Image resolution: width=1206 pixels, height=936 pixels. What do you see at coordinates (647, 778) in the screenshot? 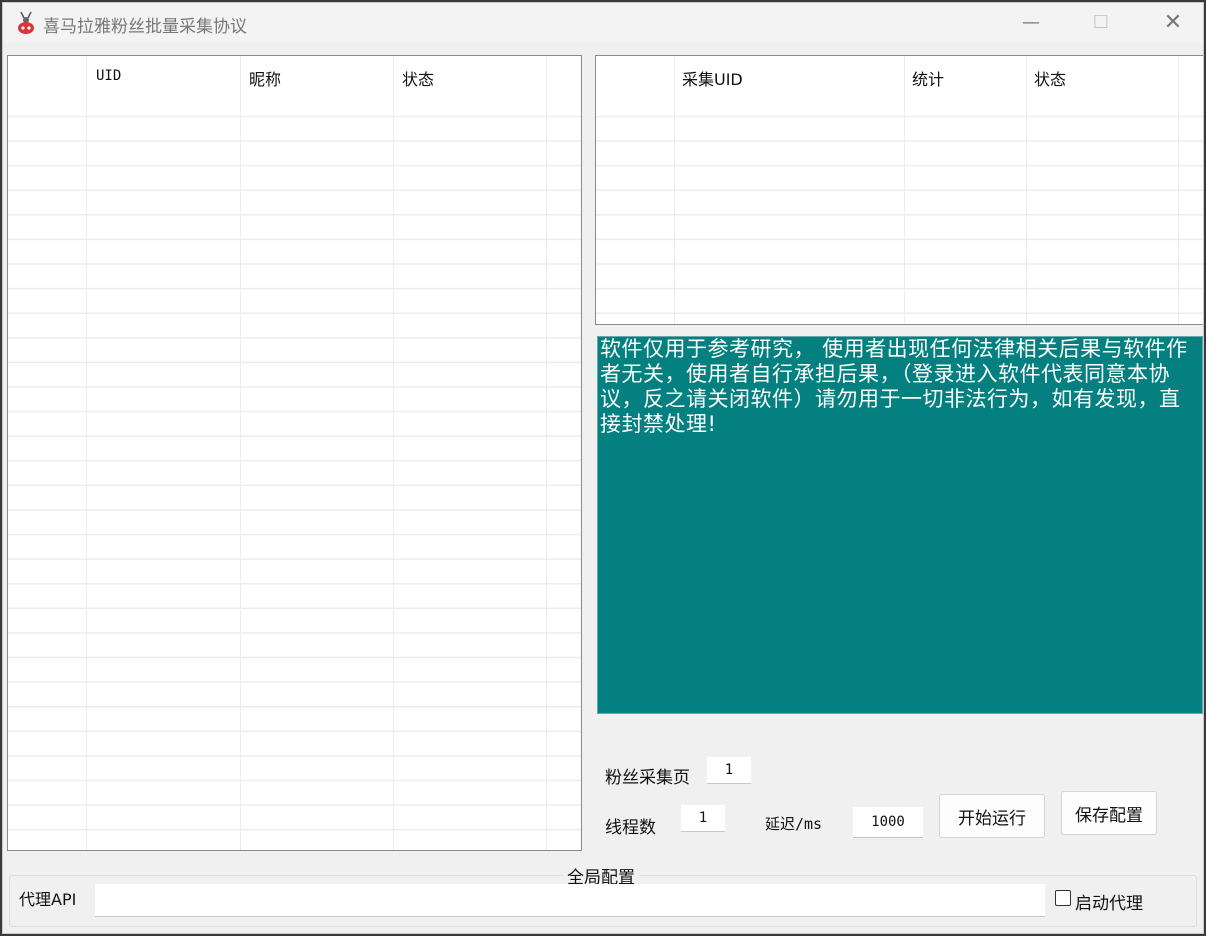
I see `fans-page-label: 粉丝采集页` at bounding box center [647, 778].